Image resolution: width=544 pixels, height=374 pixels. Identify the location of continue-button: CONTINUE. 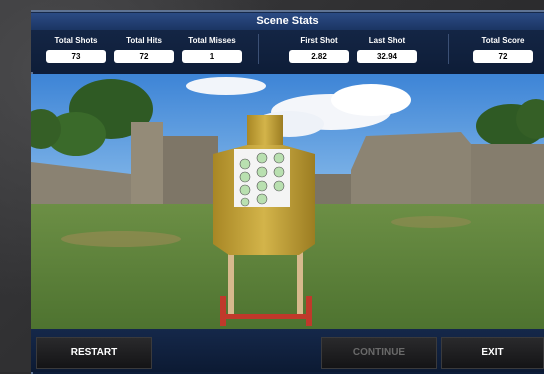
(379, 353).